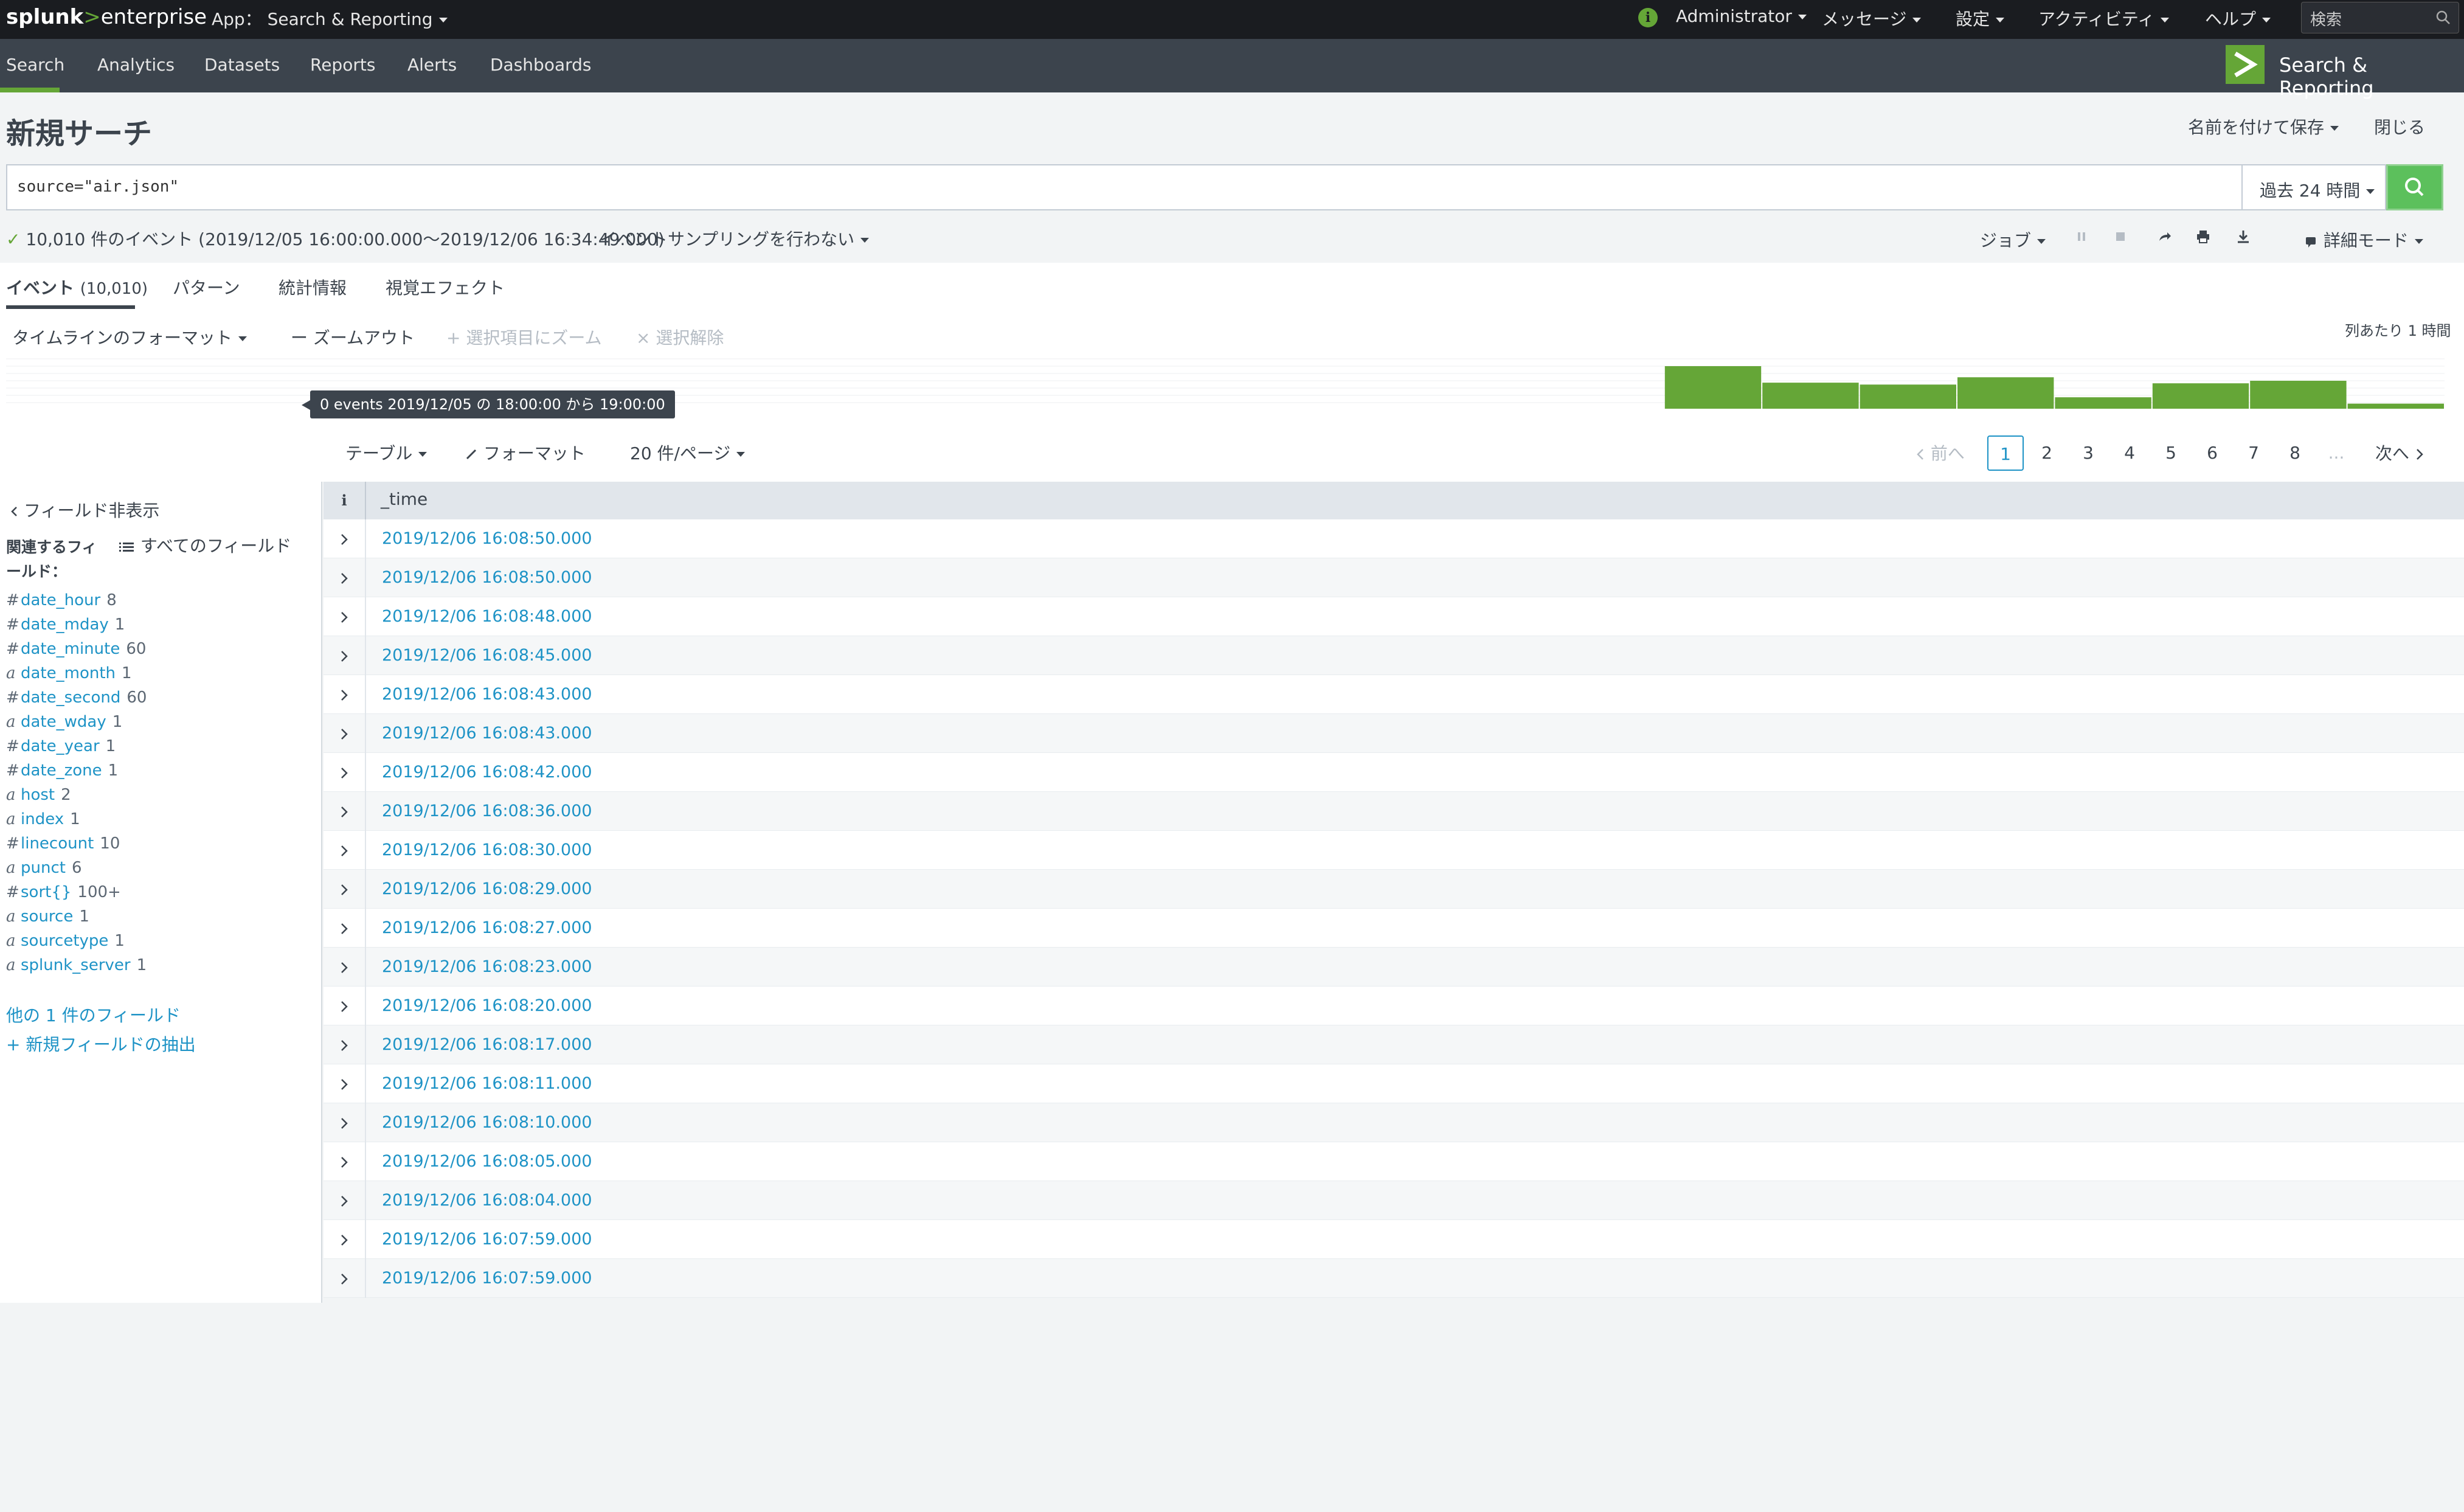 The width and height of the screenshot is (2464, 1512). Describe the element at coordinates (487, 927) in the screenshot. I see `event-time-link: 2019/12/06 16:08:27.000` at that location.